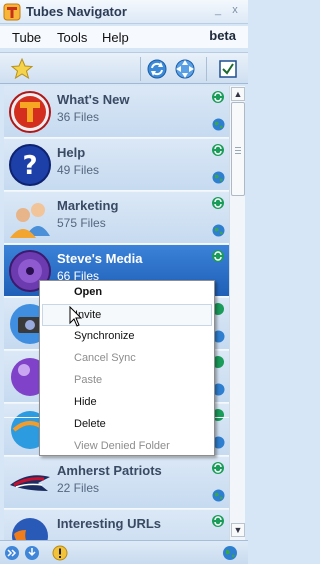 The height and width of the screenshot is (564, 320). What do you see at coordinates (218, 10) in the screenshot?
I see `minimize-button: _` at bounding box center [218, 10].